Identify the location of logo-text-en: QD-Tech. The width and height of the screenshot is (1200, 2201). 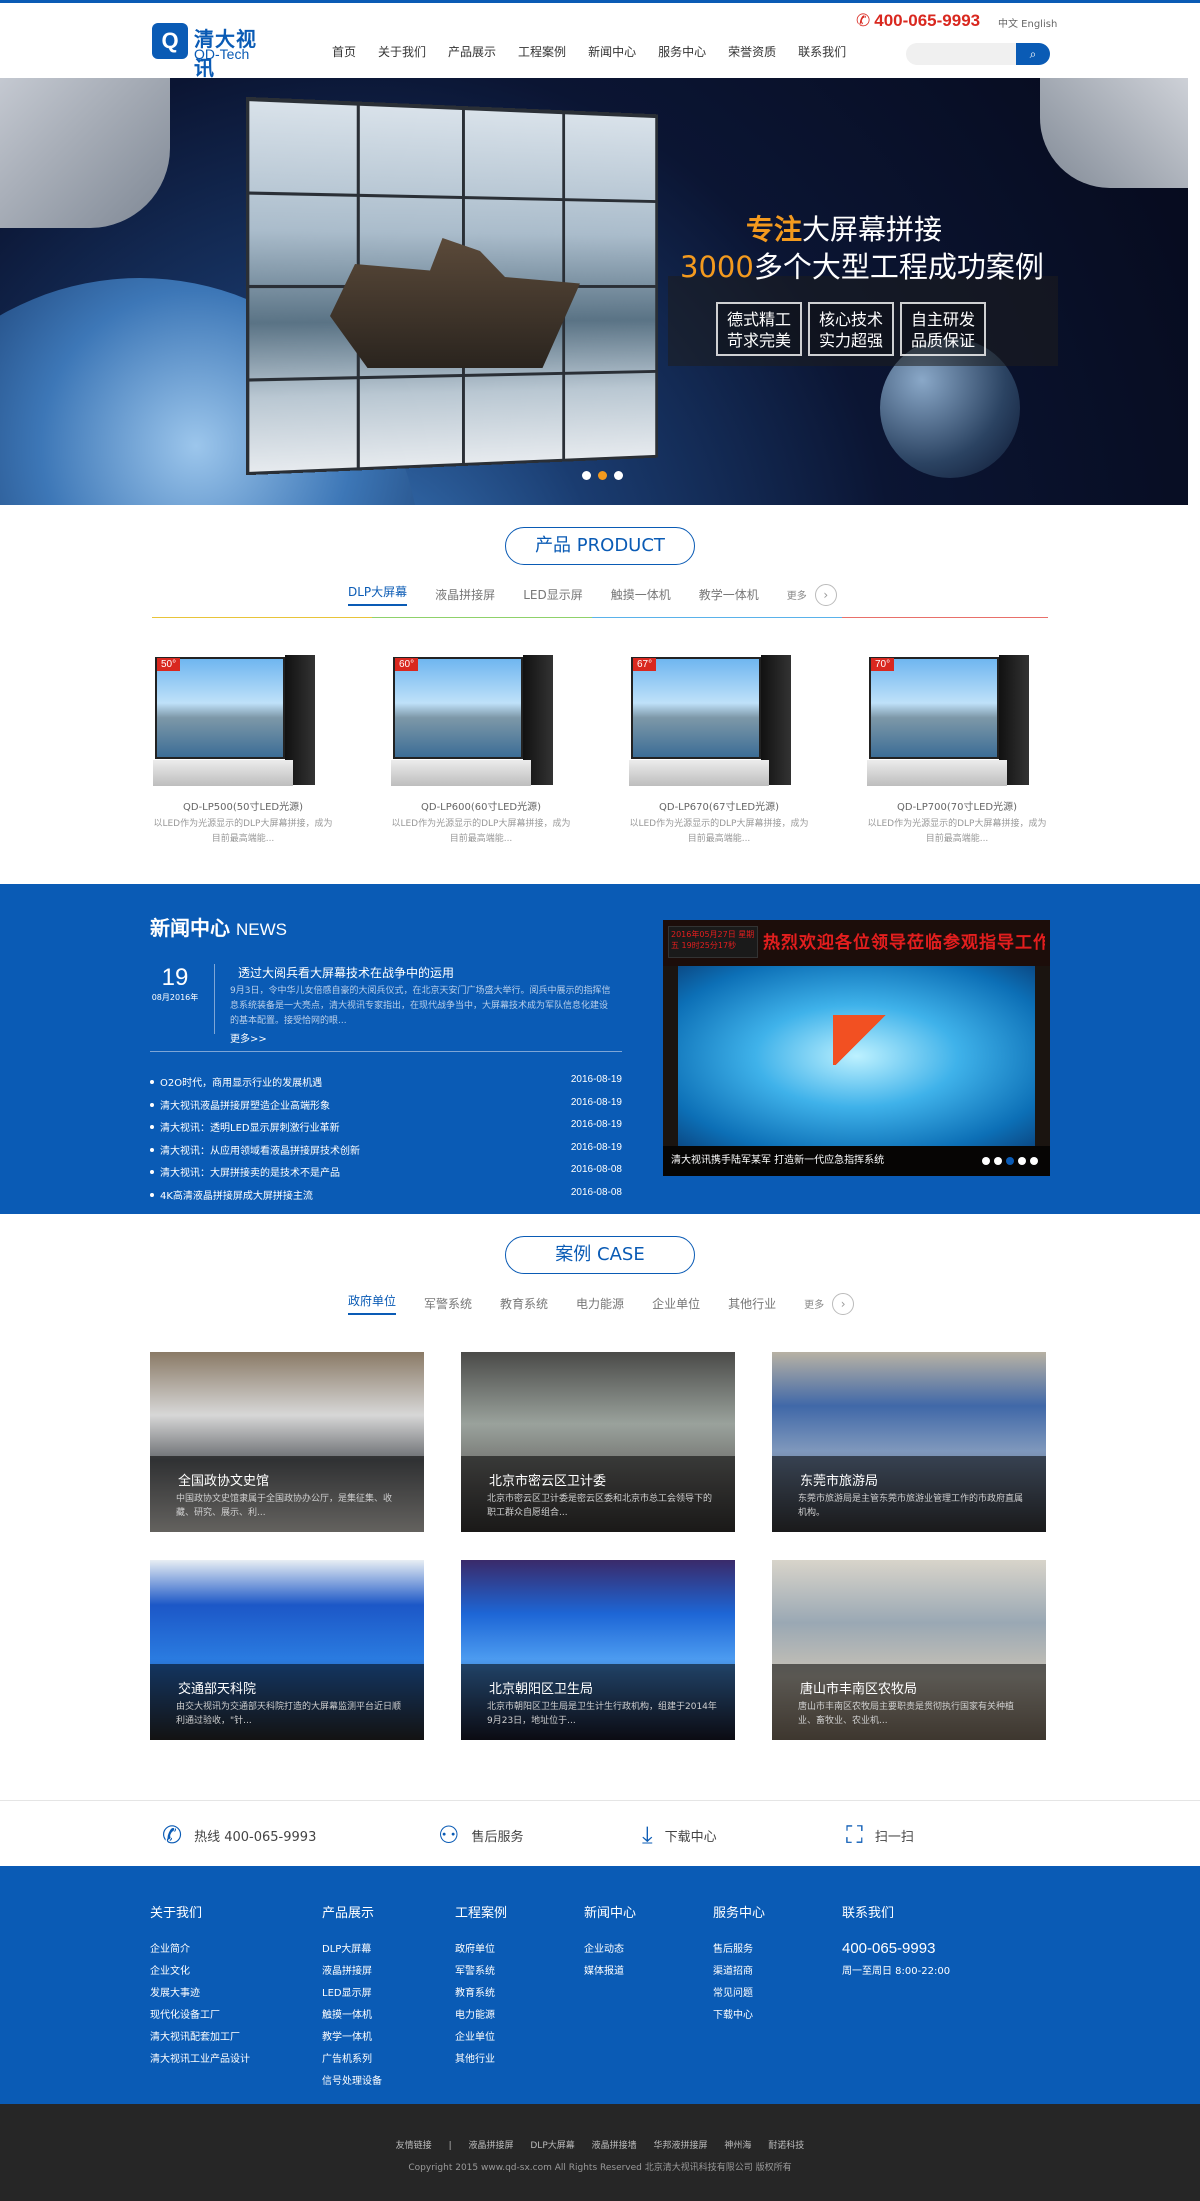
(222, 54).